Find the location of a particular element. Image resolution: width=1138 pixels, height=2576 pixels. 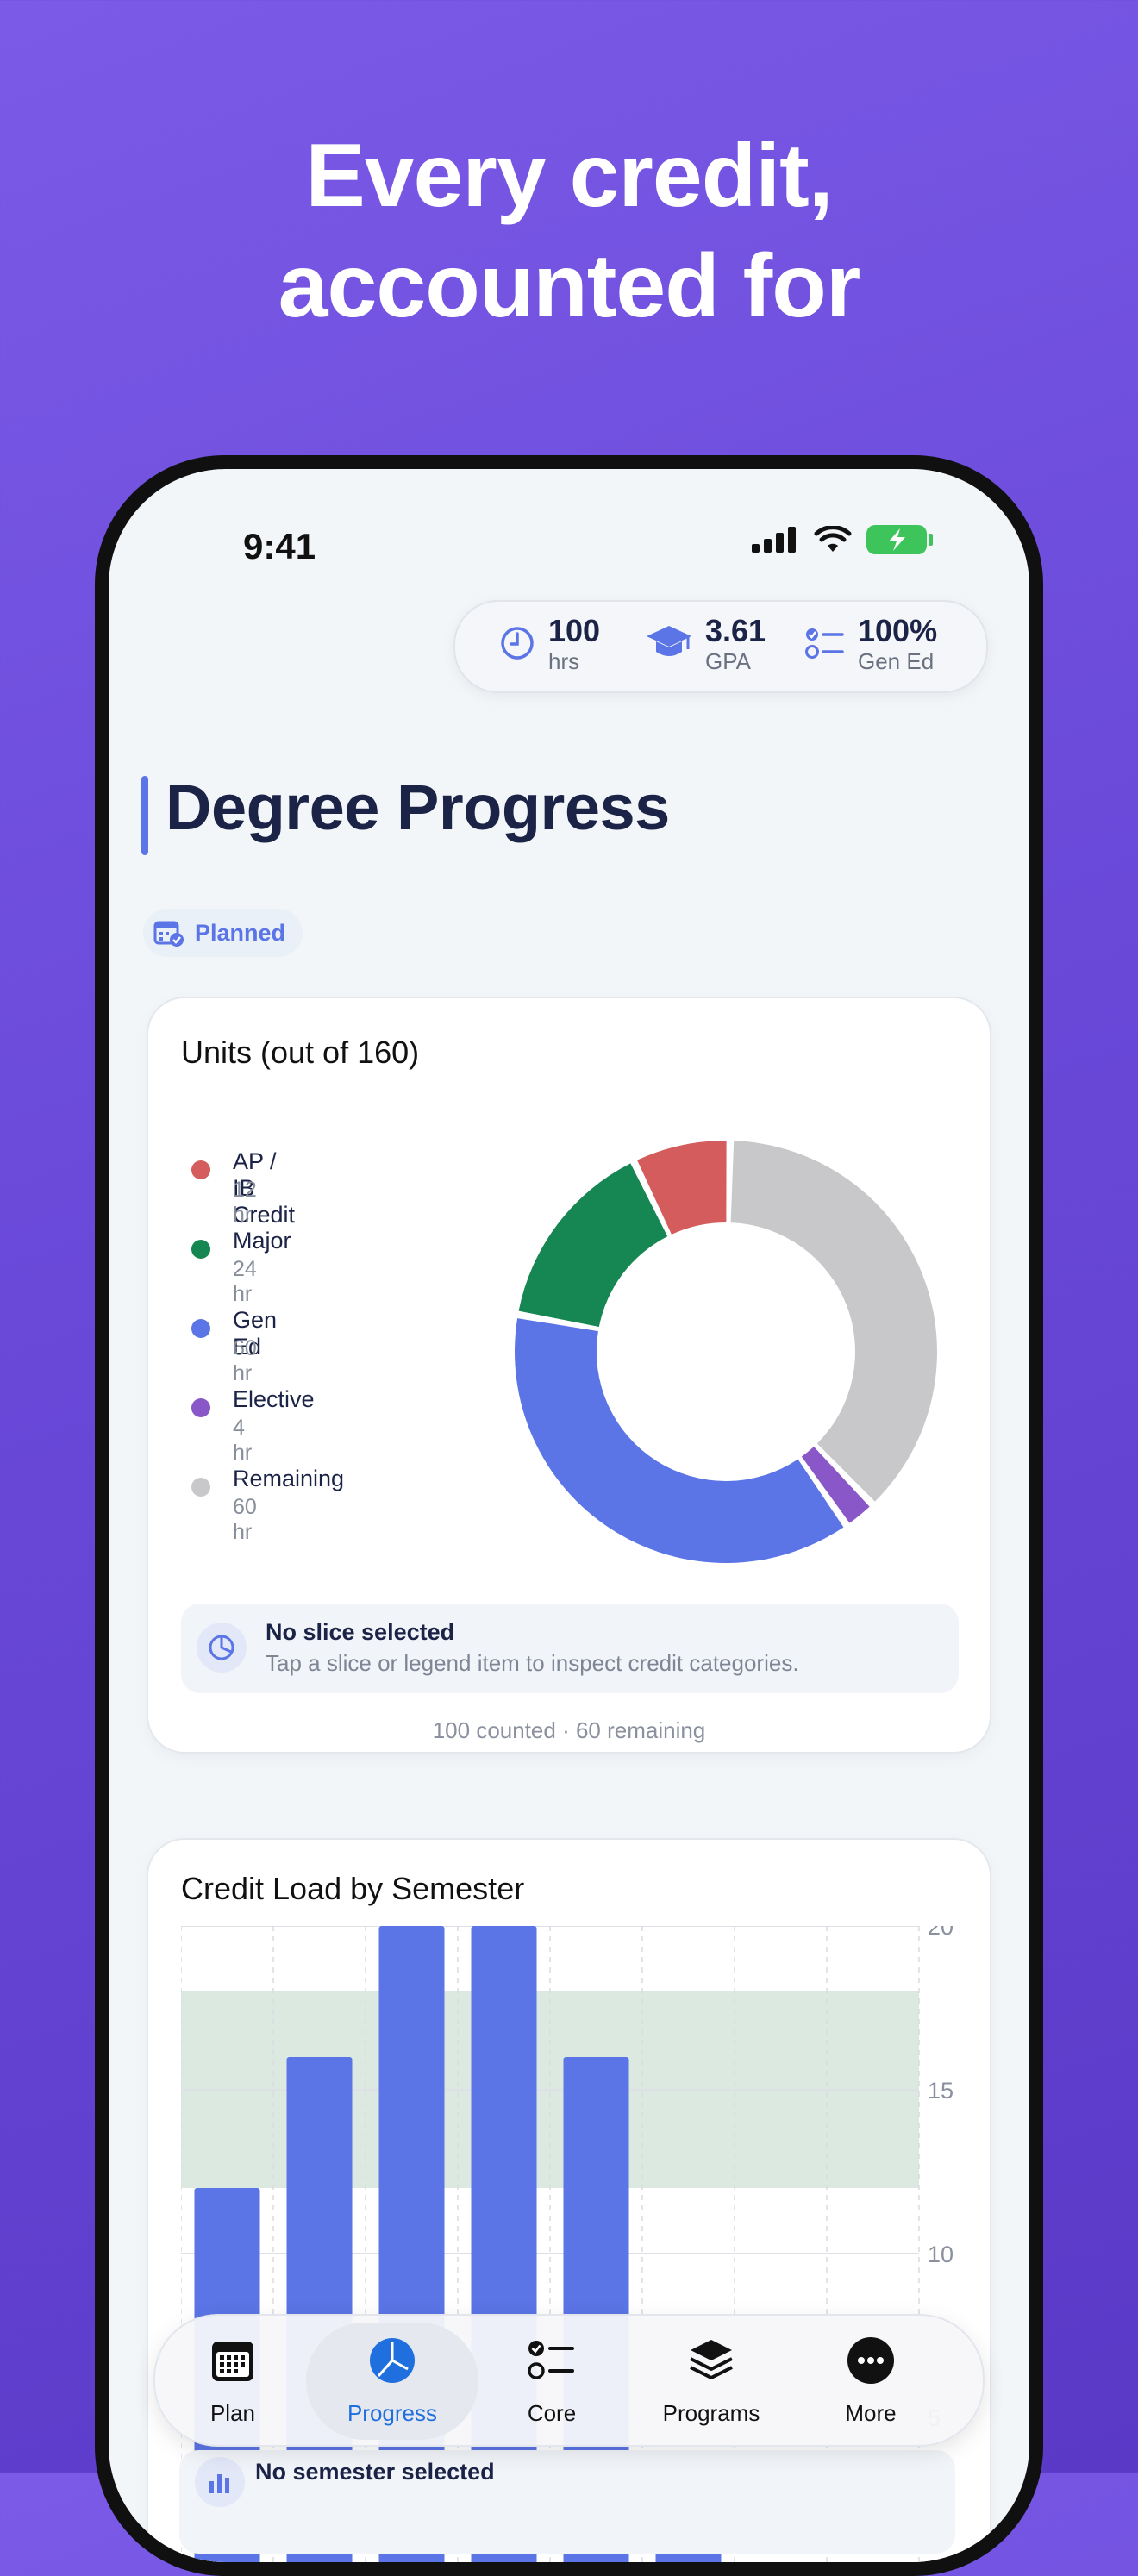

credit-load-card-title: Credit Load by Semester is located at coordinates (353, 1888).